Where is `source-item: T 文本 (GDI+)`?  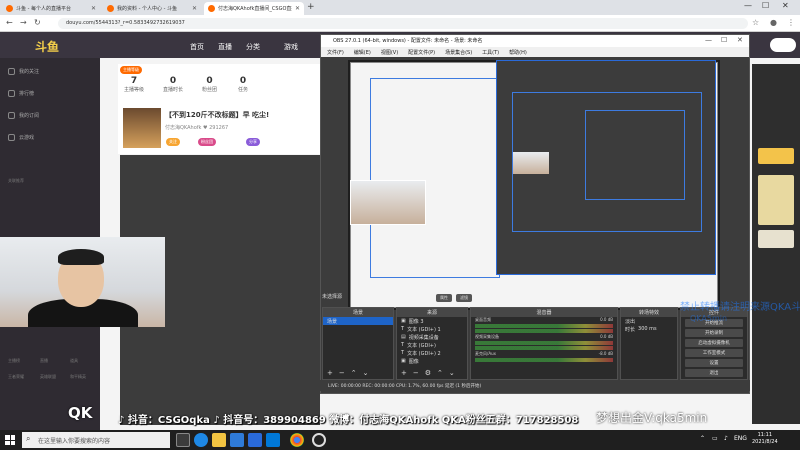 source-item: T 文本 (GDI+) is located at coordinates (432, 345).